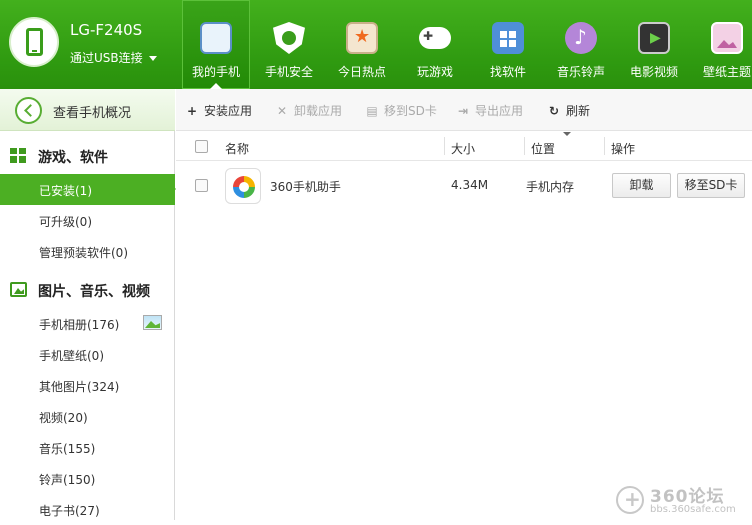 This screenshot has width=752, height=525. What do you see at coordinates (435, 38) in the screenshot?
I see `gamepad-icon` at bounding box center [435, 38].